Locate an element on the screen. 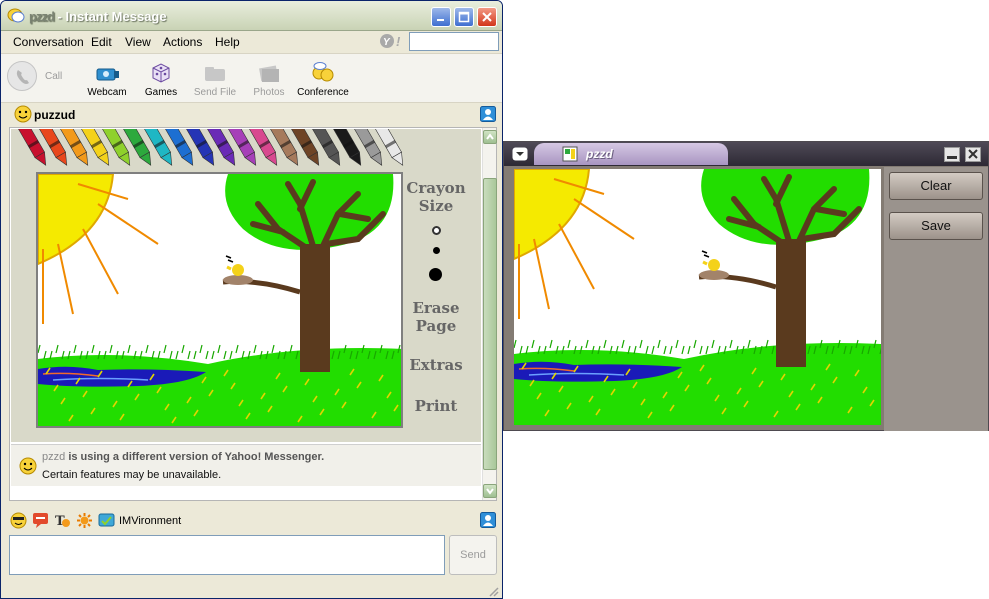 Image resolution: width=989 pixels, height=599 pixels. menu-edit: Edit is located at coordinates (101, 42).